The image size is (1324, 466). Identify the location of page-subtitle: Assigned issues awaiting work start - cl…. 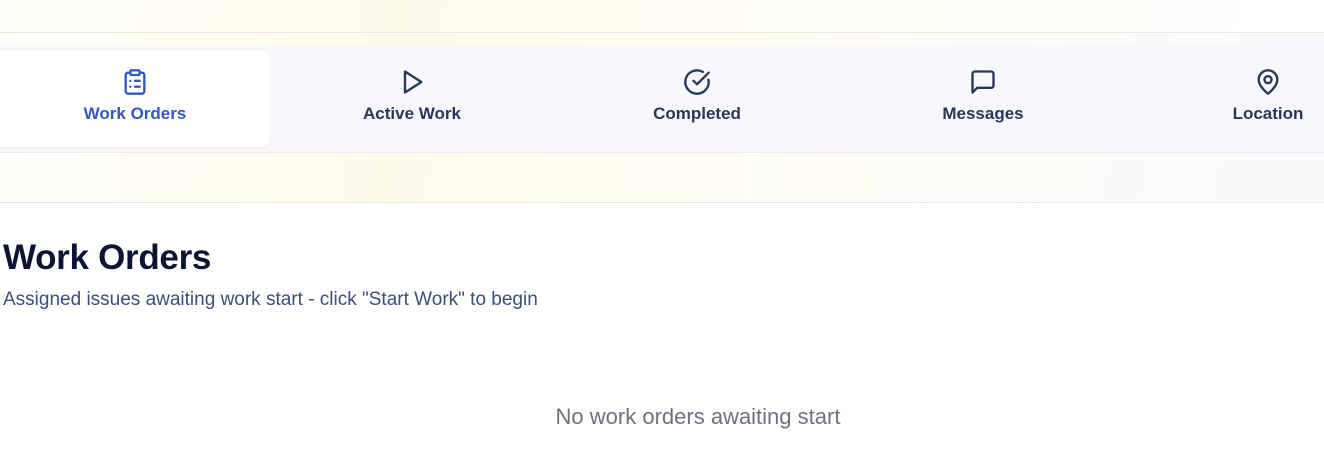
(270, 299).